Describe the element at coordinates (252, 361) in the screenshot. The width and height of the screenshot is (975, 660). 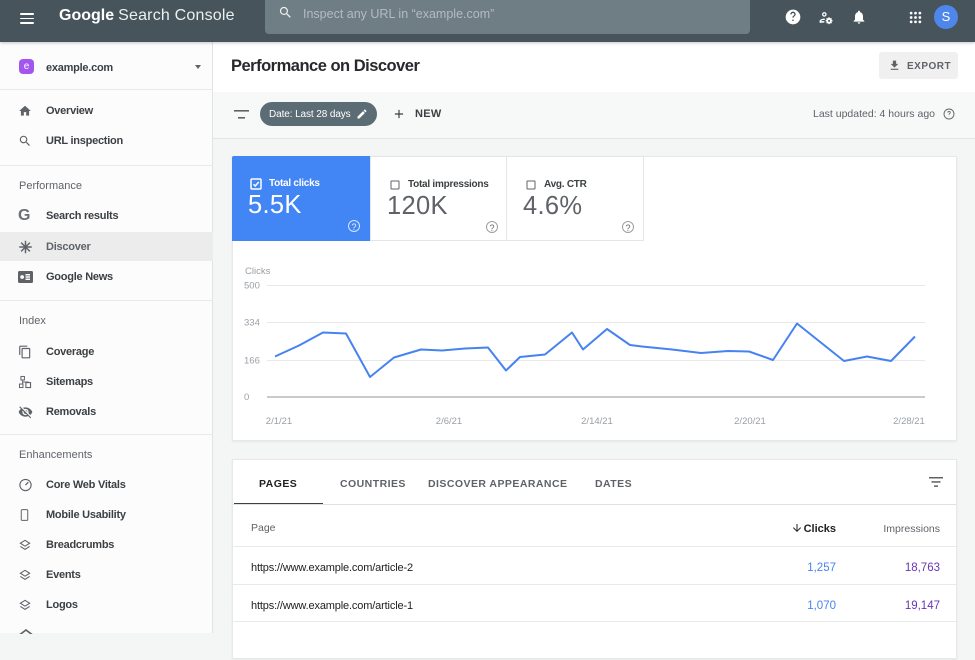
I see `svg-text: 166` at that location.